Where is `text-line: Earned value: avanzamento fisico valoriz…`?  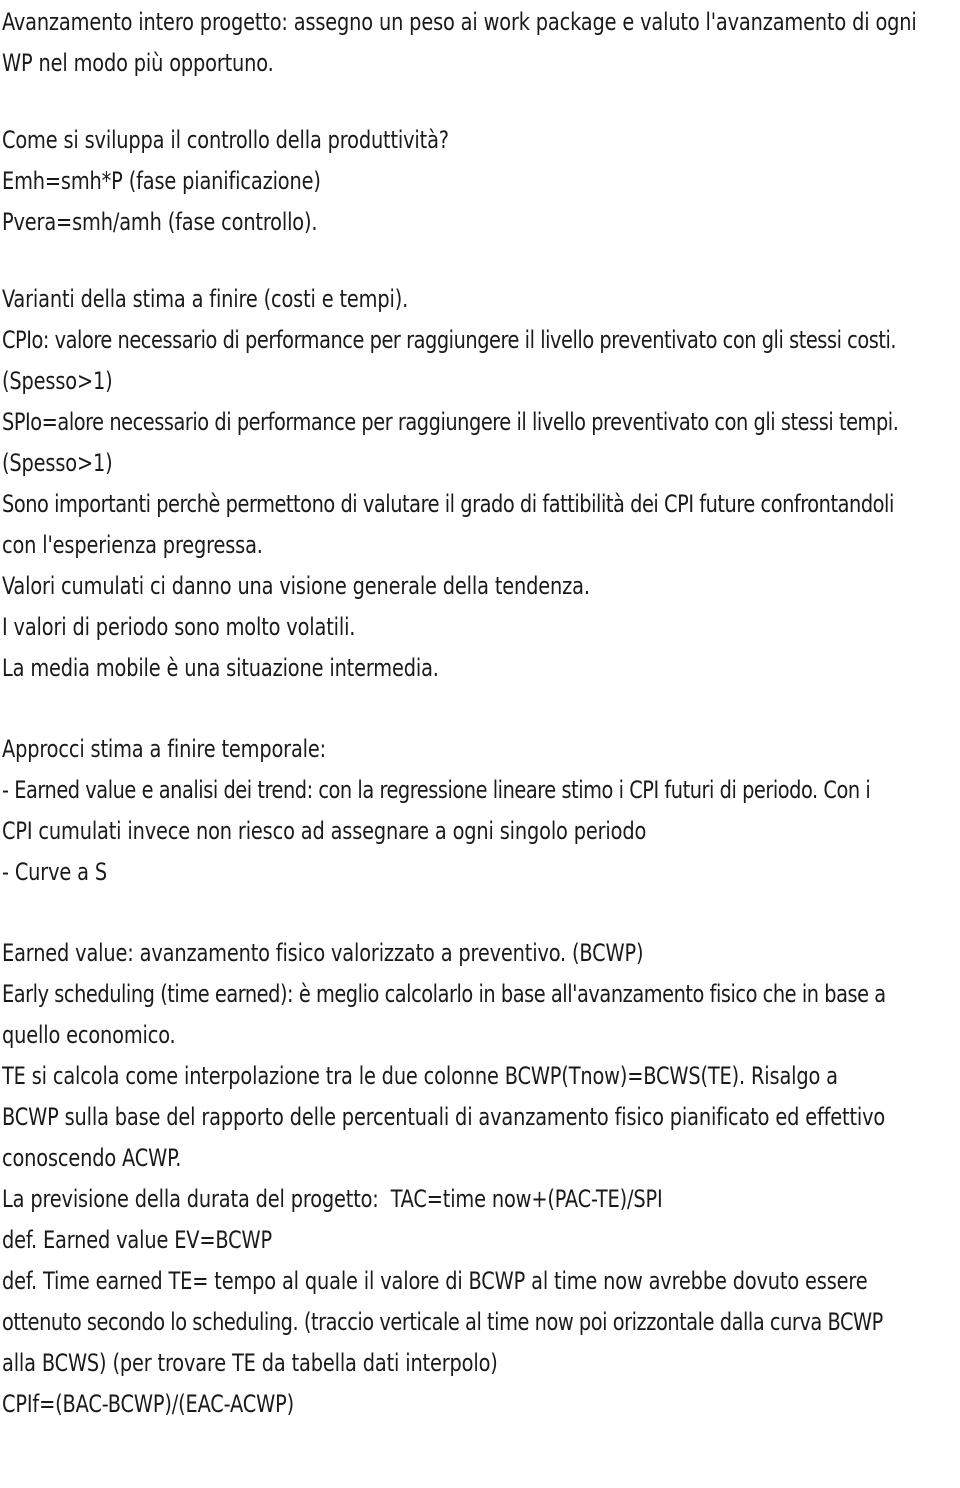
text-line: Earned value: avanzamento fisico valoriz… is located at coordinates (323, 953).